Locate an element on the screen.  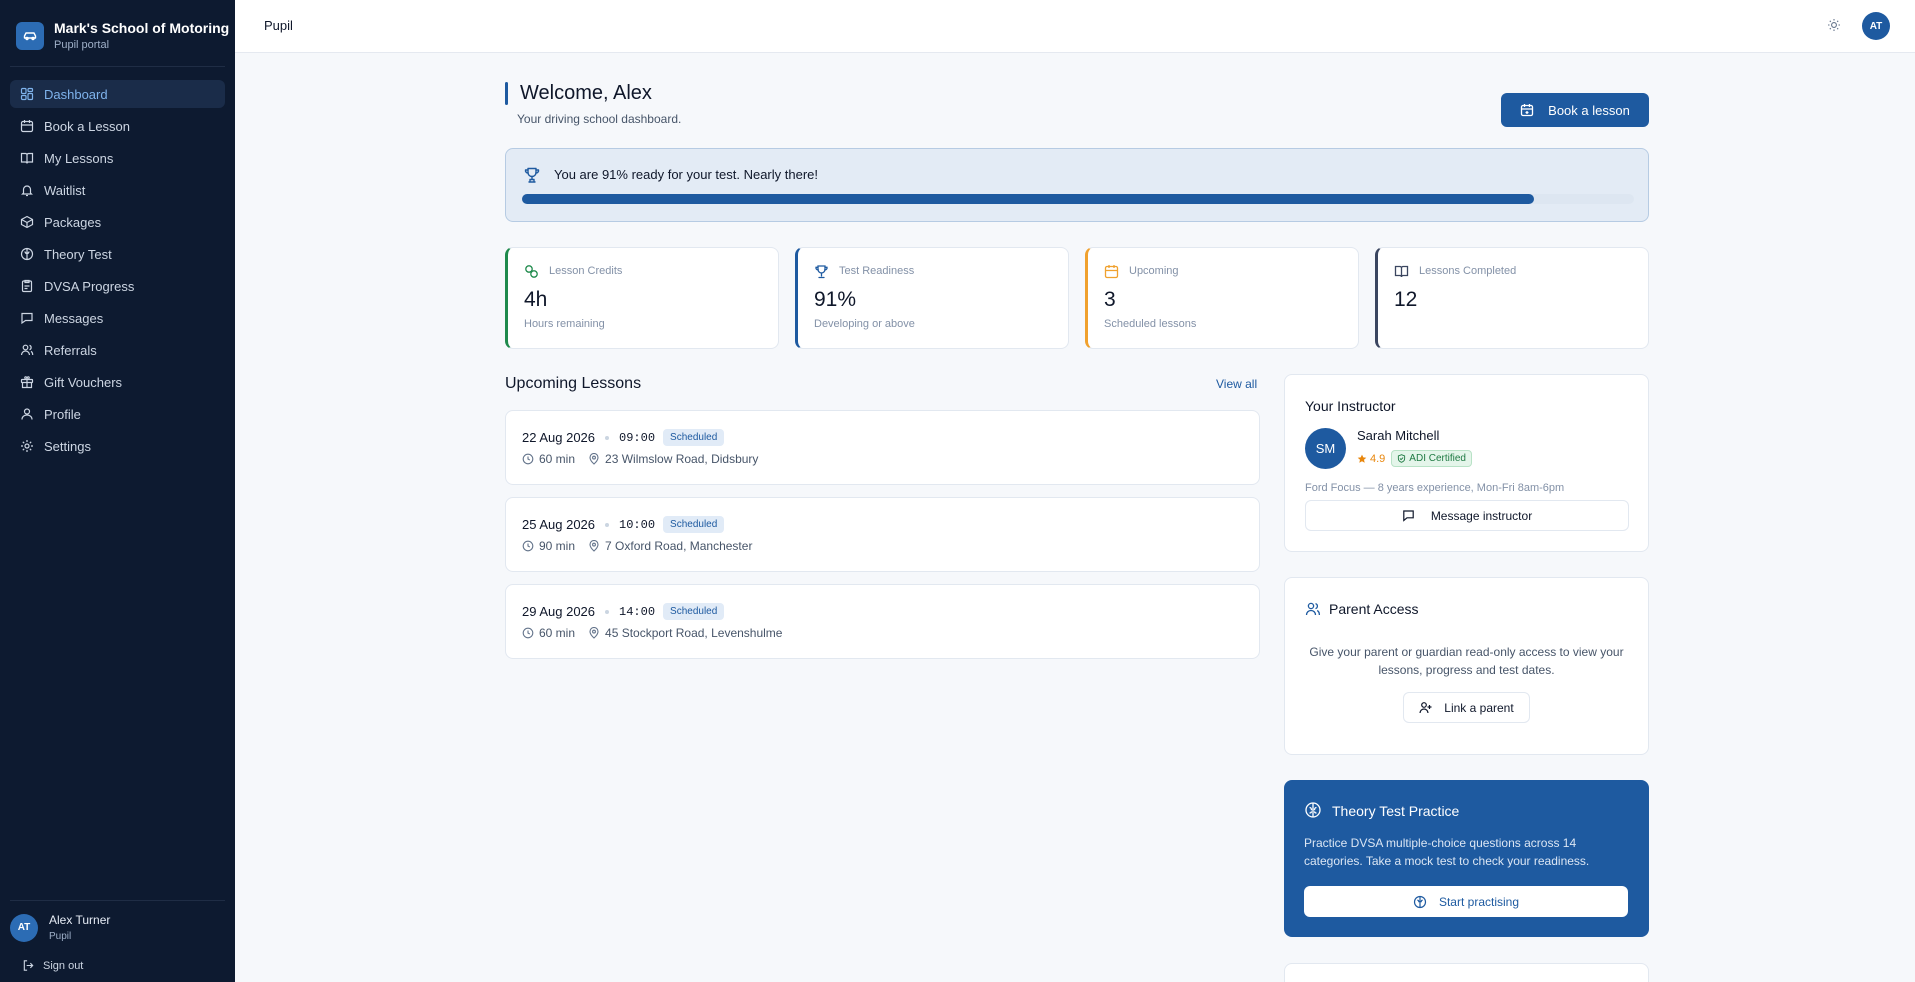
start-practising-button: Start practising is located at coordinates (1466, 901).